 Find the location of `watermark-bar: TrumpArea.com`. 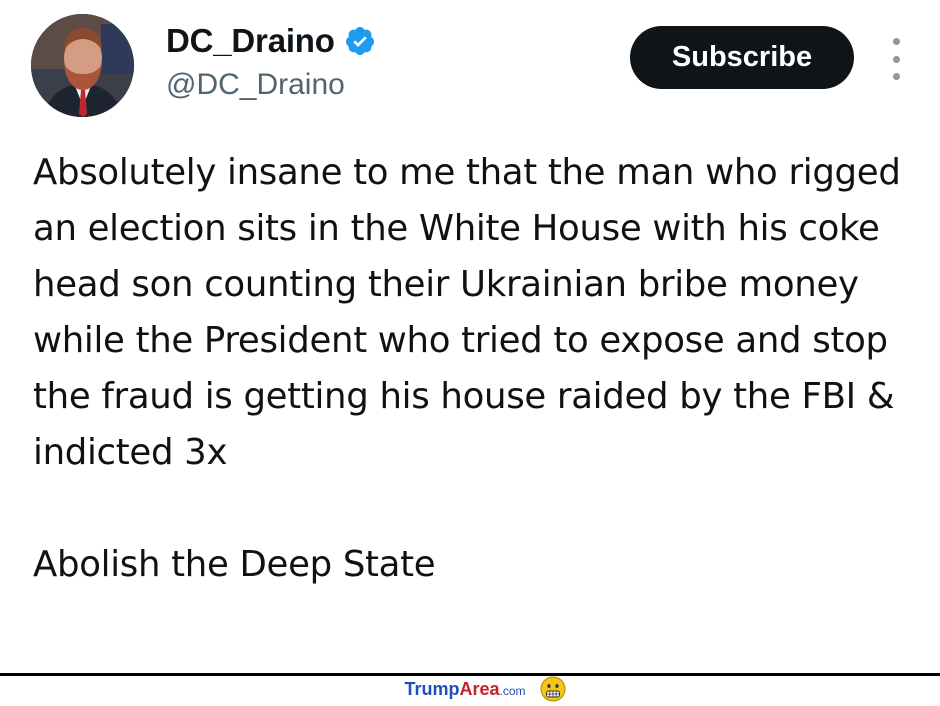

watermark-bar: TrumpArea.com is located at coordinates (470, 689).